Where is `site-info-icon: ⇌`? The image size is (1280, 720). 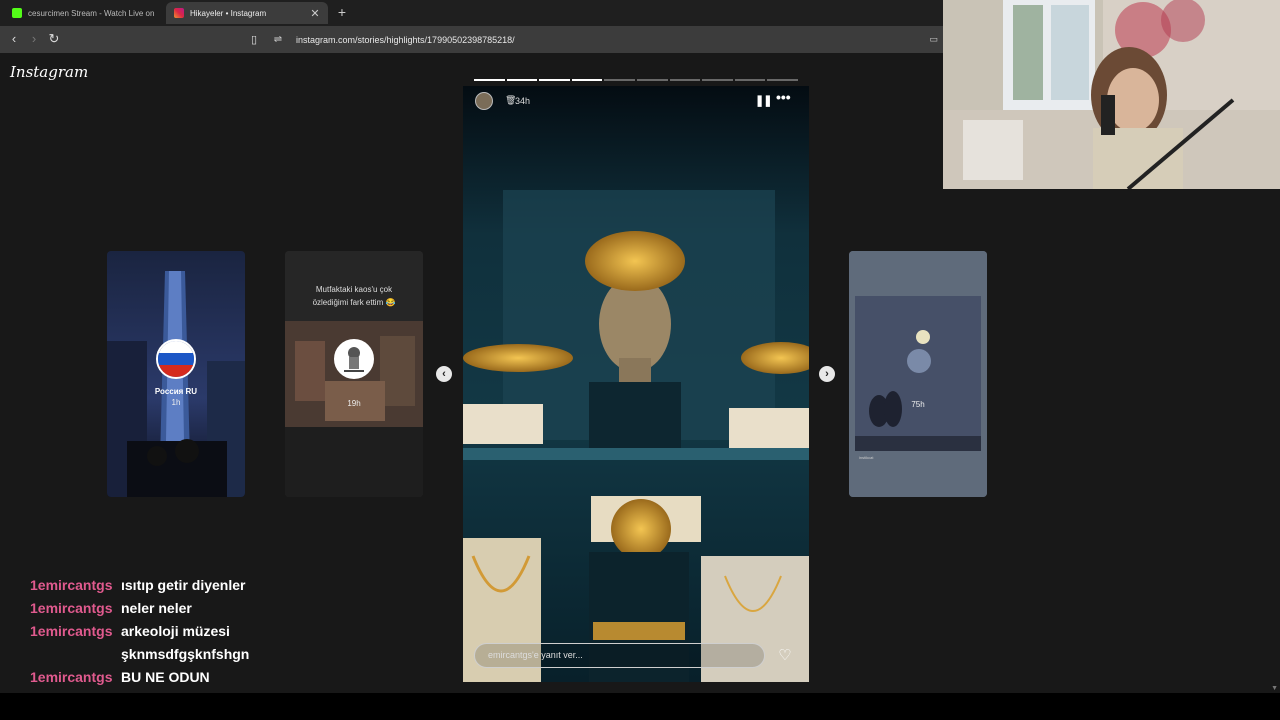
site-info-icon: ⇌ is located at coordinates (278, 39).